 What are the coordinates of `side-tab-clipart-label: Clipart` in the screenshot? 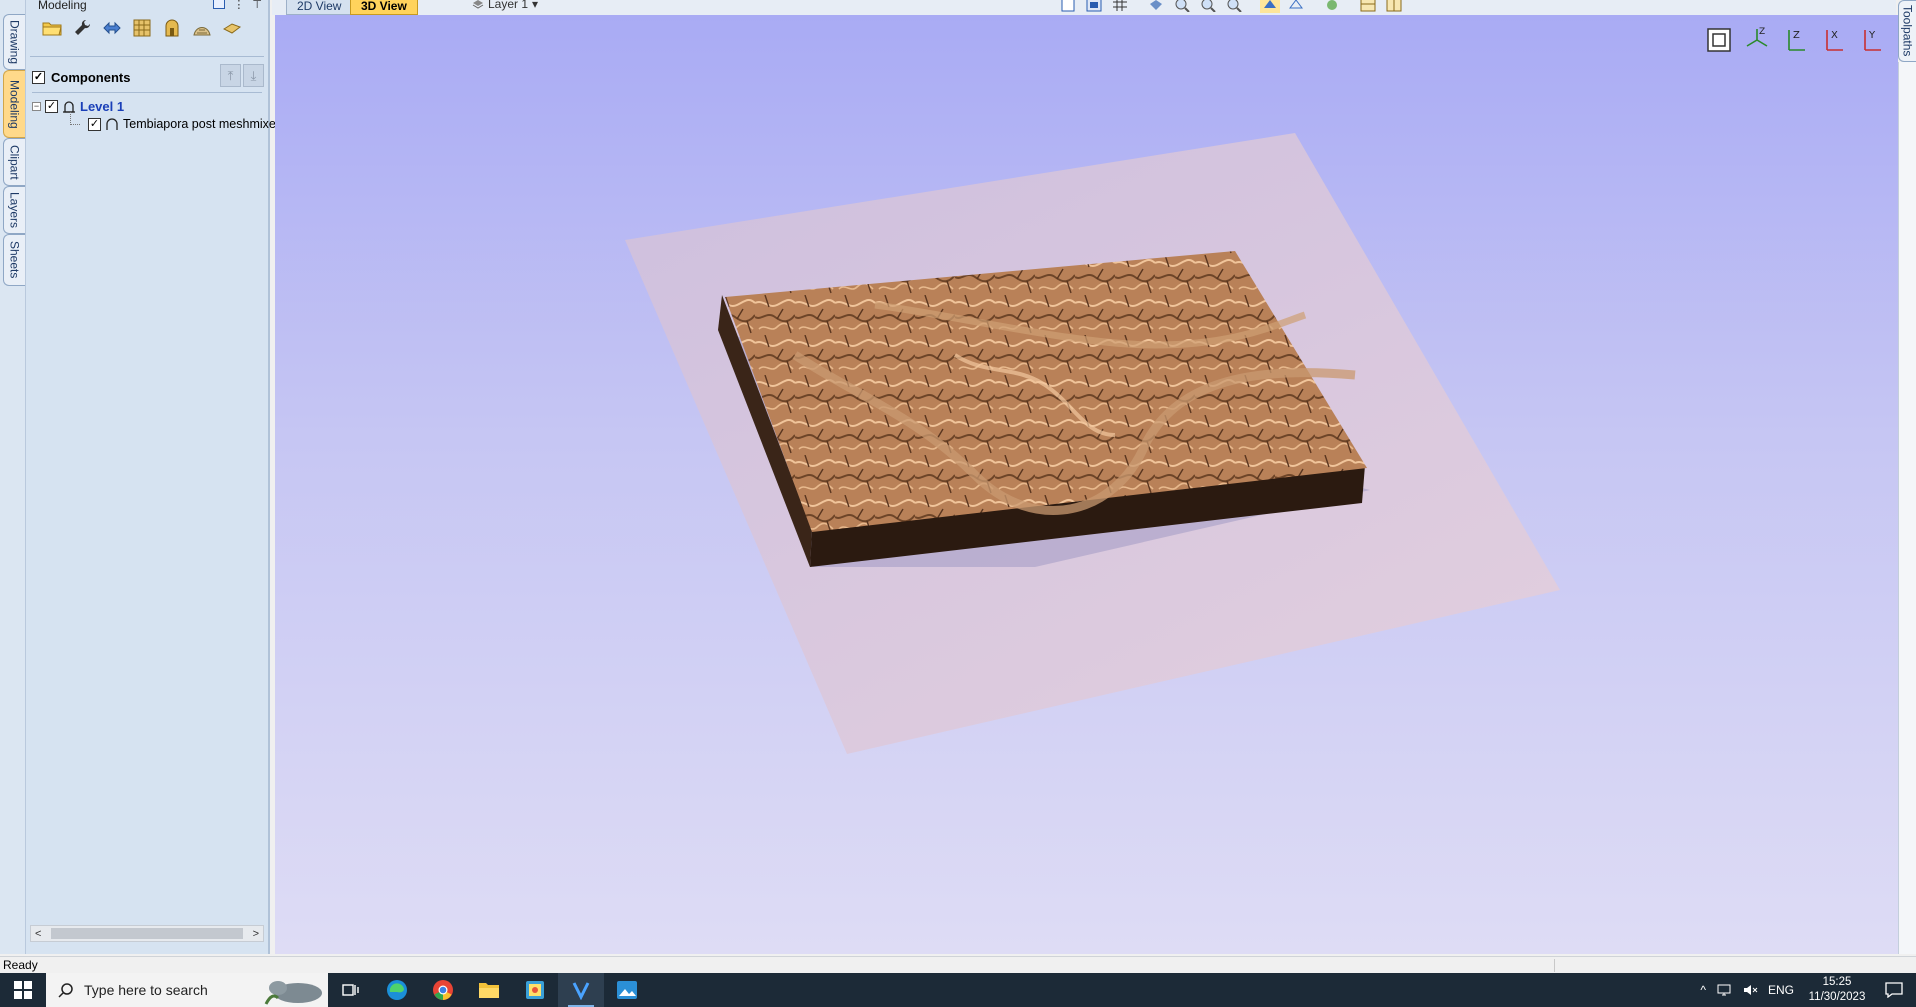 It's located at (14, 162).